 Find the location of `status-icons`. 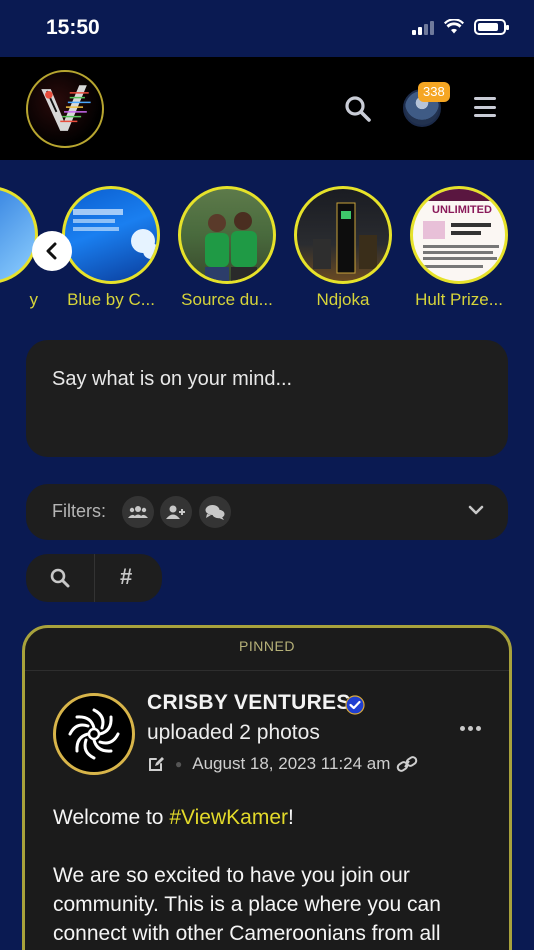

status-icons is located at coordinates (460, 27).